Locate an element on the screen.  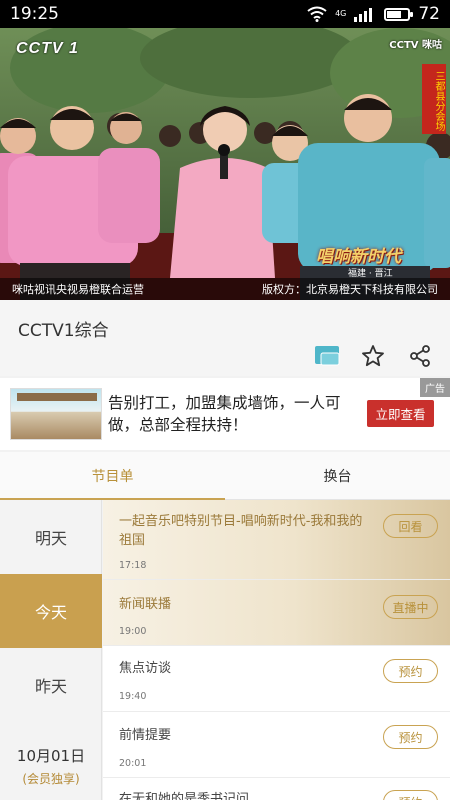
program-row: 一起音乐吧特别节目-唱响新时代-我和我的祖国 17:18 回看 is located at coordinates (276, 540).